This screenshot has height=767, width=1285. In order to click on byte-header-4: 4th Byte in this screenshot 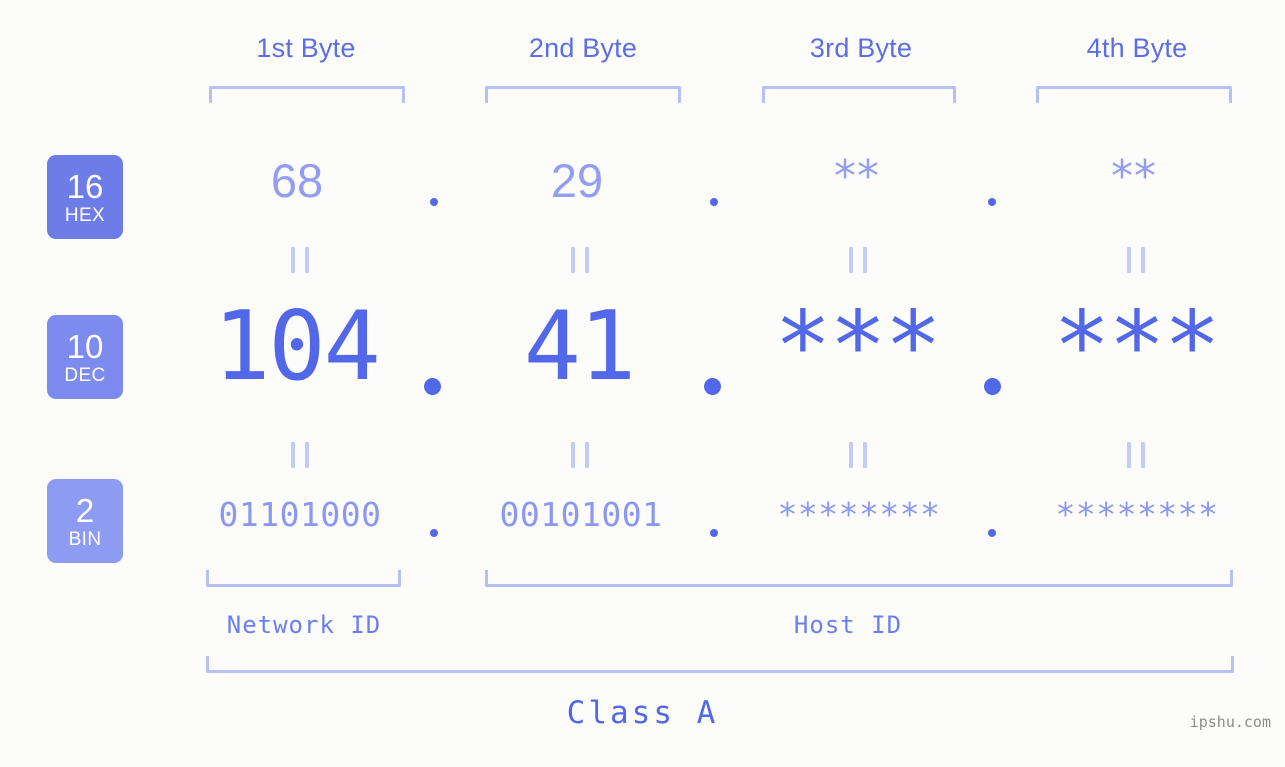, I will do `click(1137, 48)`.